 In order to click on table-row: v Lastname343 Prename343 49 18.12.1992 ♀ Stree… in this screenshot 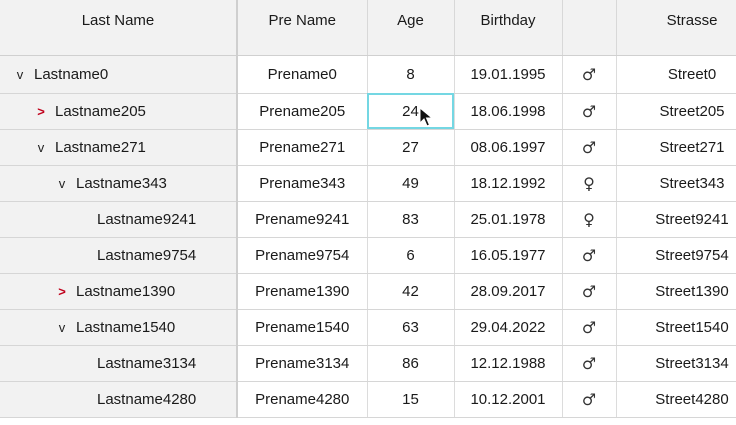, I will do `click(368, 183)`.